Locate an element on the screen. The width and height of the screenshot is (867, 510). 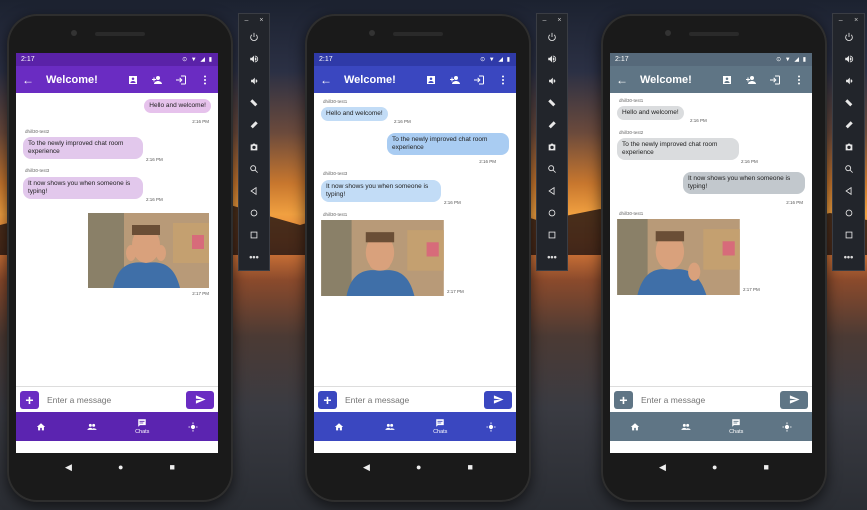
message-time: 2:16 PM is located at coordinates (698, 120).